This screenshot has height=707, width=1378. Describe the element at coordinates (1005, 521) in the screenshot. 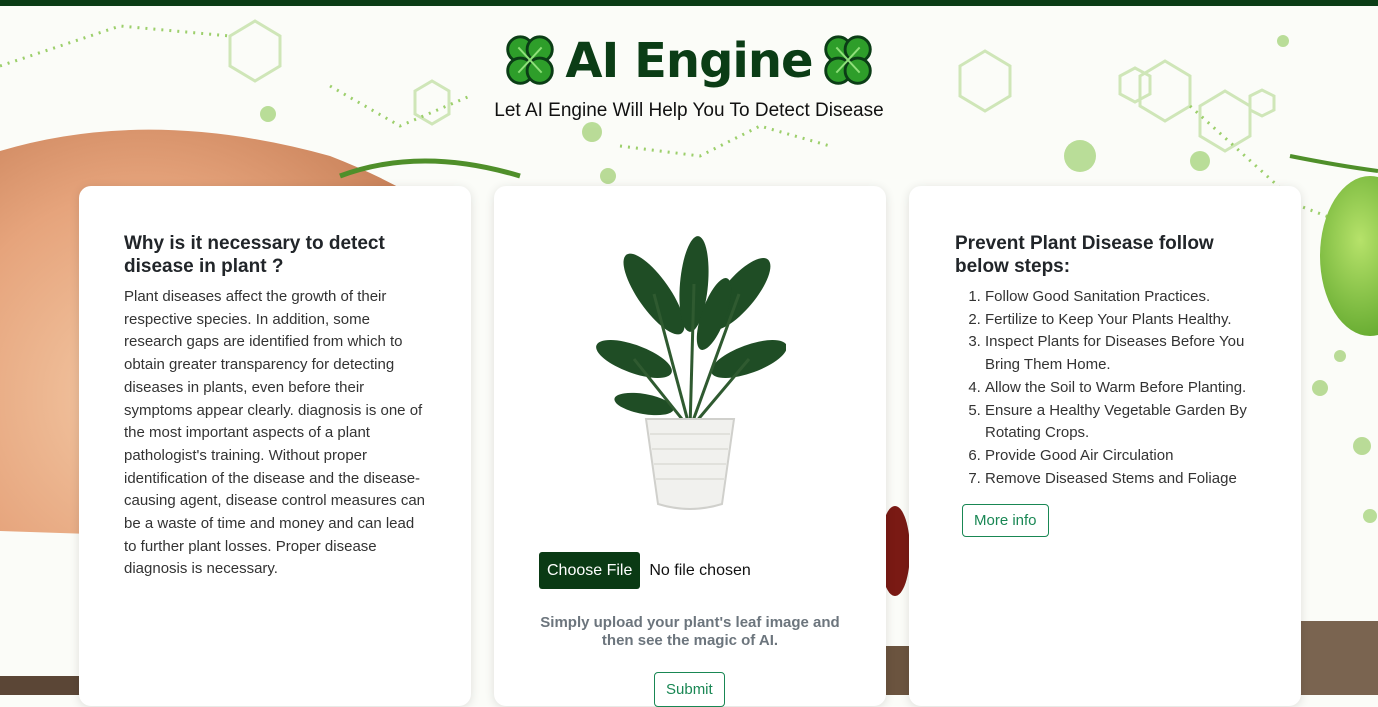

I see `more-info-button: More info` at that location.